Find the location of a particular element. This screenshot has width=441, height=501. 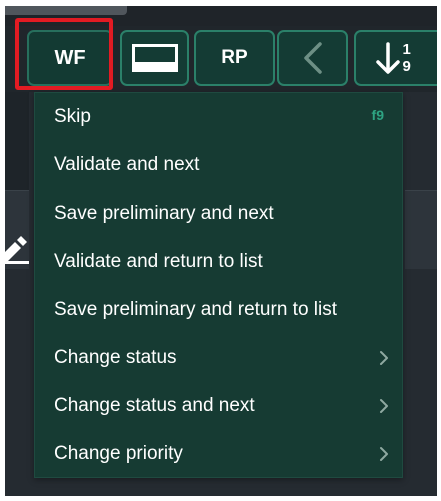

top-strip is located at coordinates (221, 16).